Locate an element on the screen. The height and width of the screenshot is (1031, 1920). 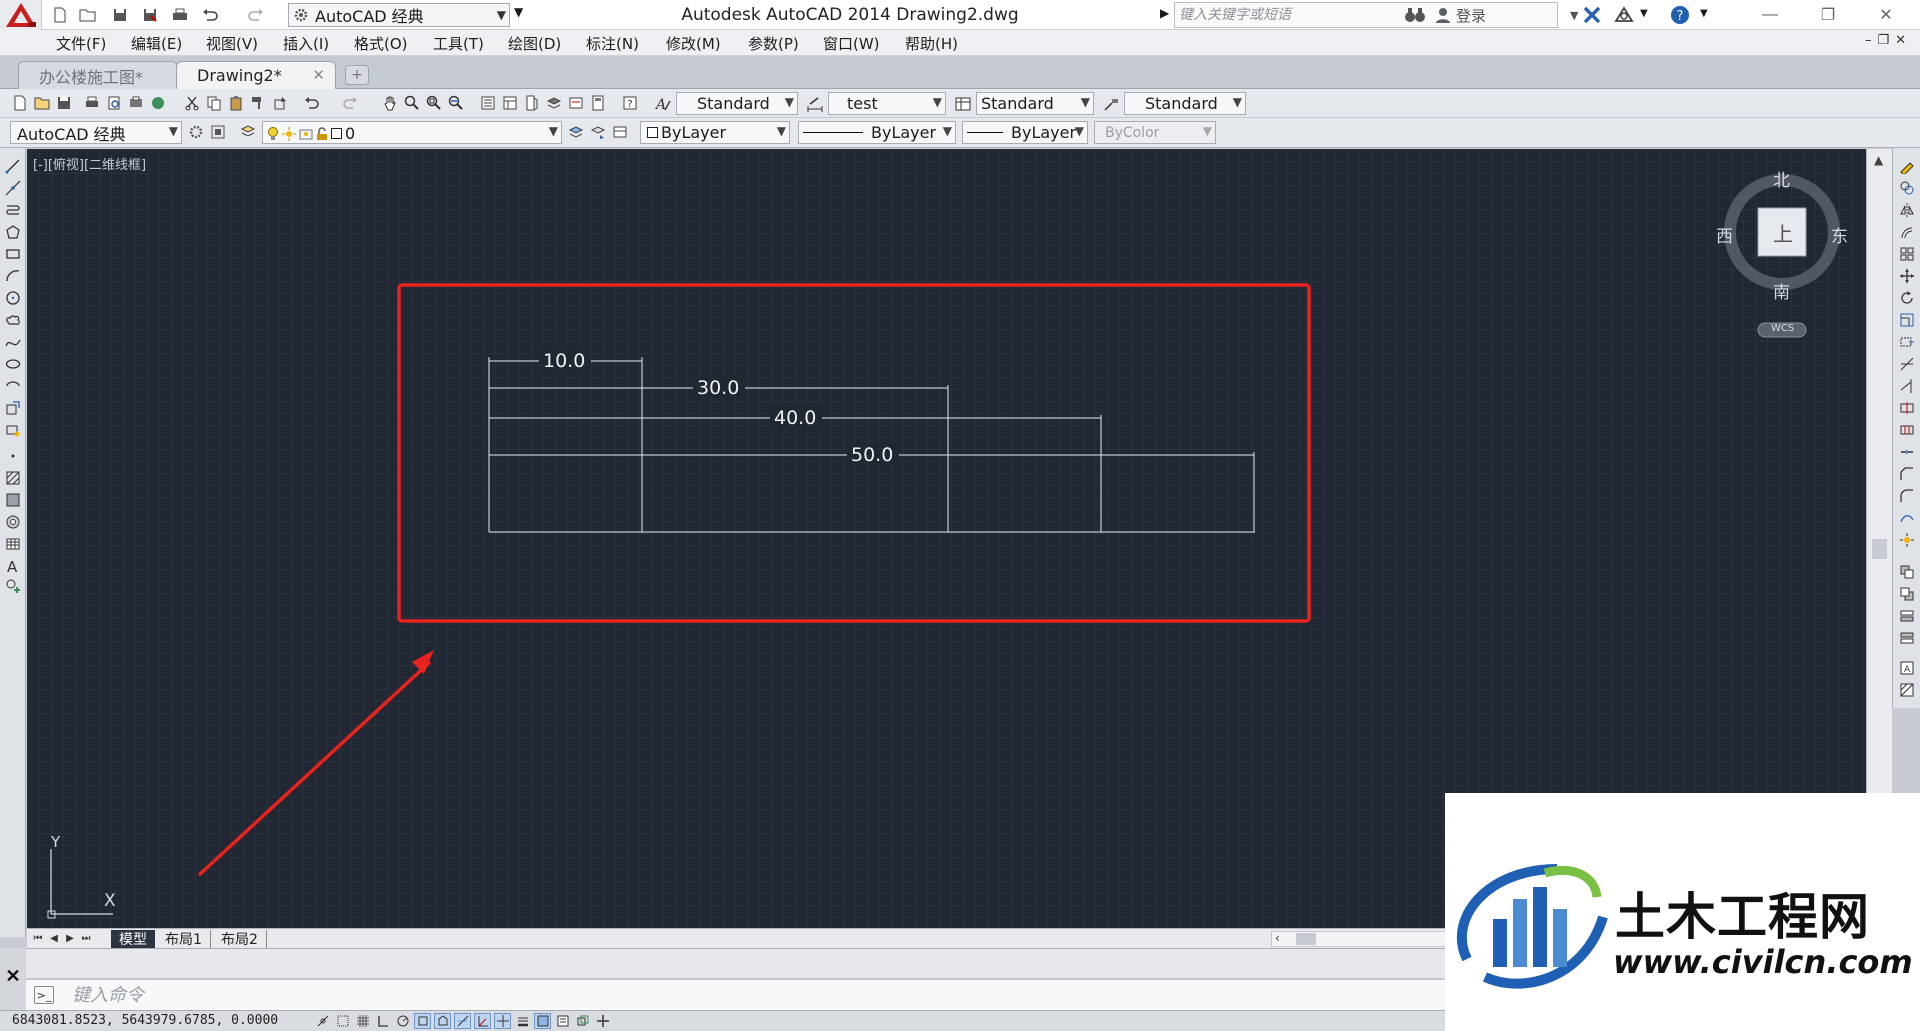
mirror-icon is located at coordinates (1907, 210).